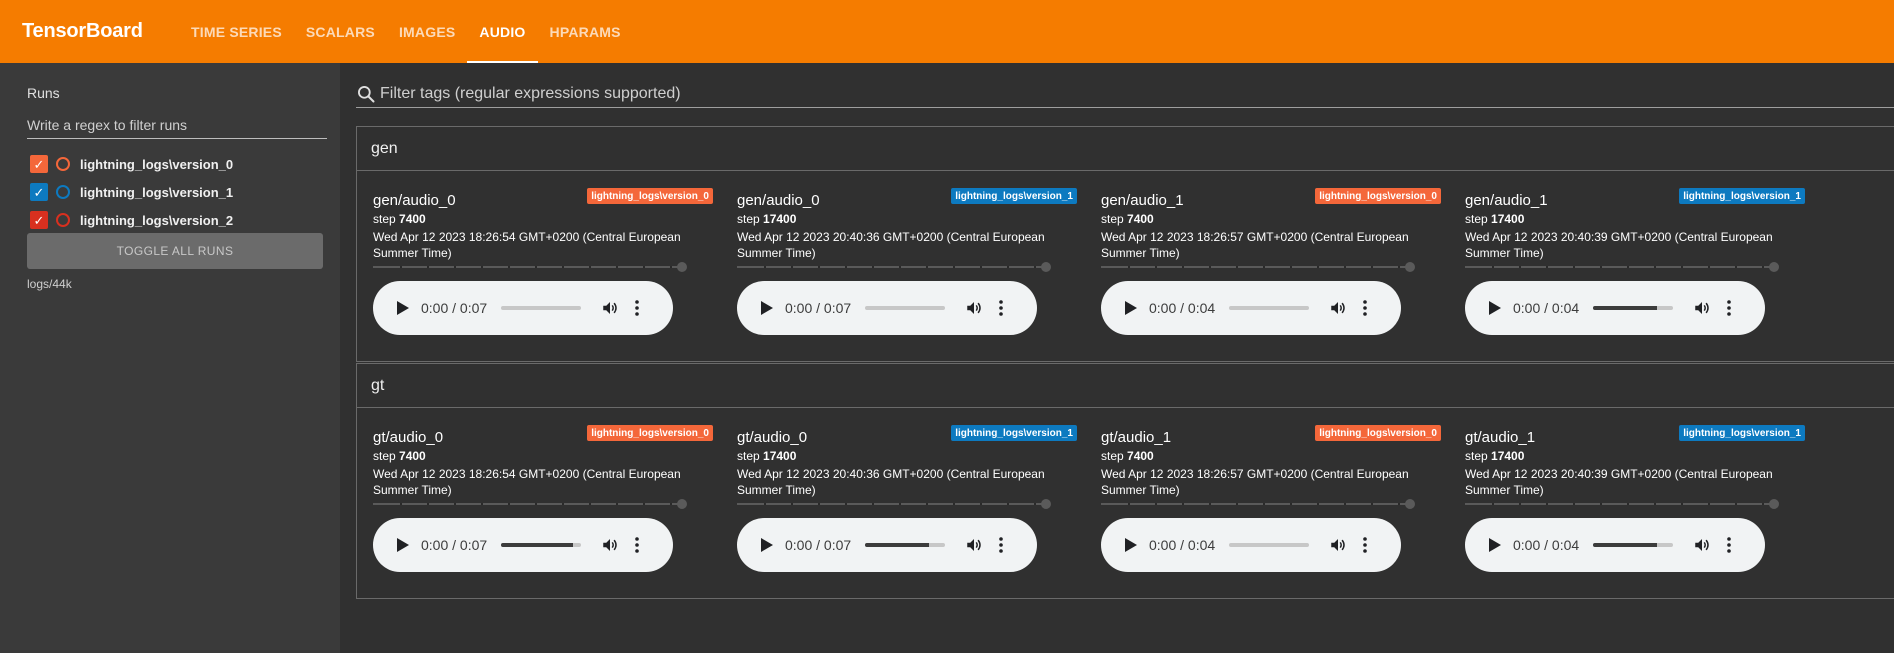 This screenshot has height=653, width=1894. Describe the element at coordinates (236, 31) in the screenshot. I see `tab-time-series: TIME SERIES` at that location.